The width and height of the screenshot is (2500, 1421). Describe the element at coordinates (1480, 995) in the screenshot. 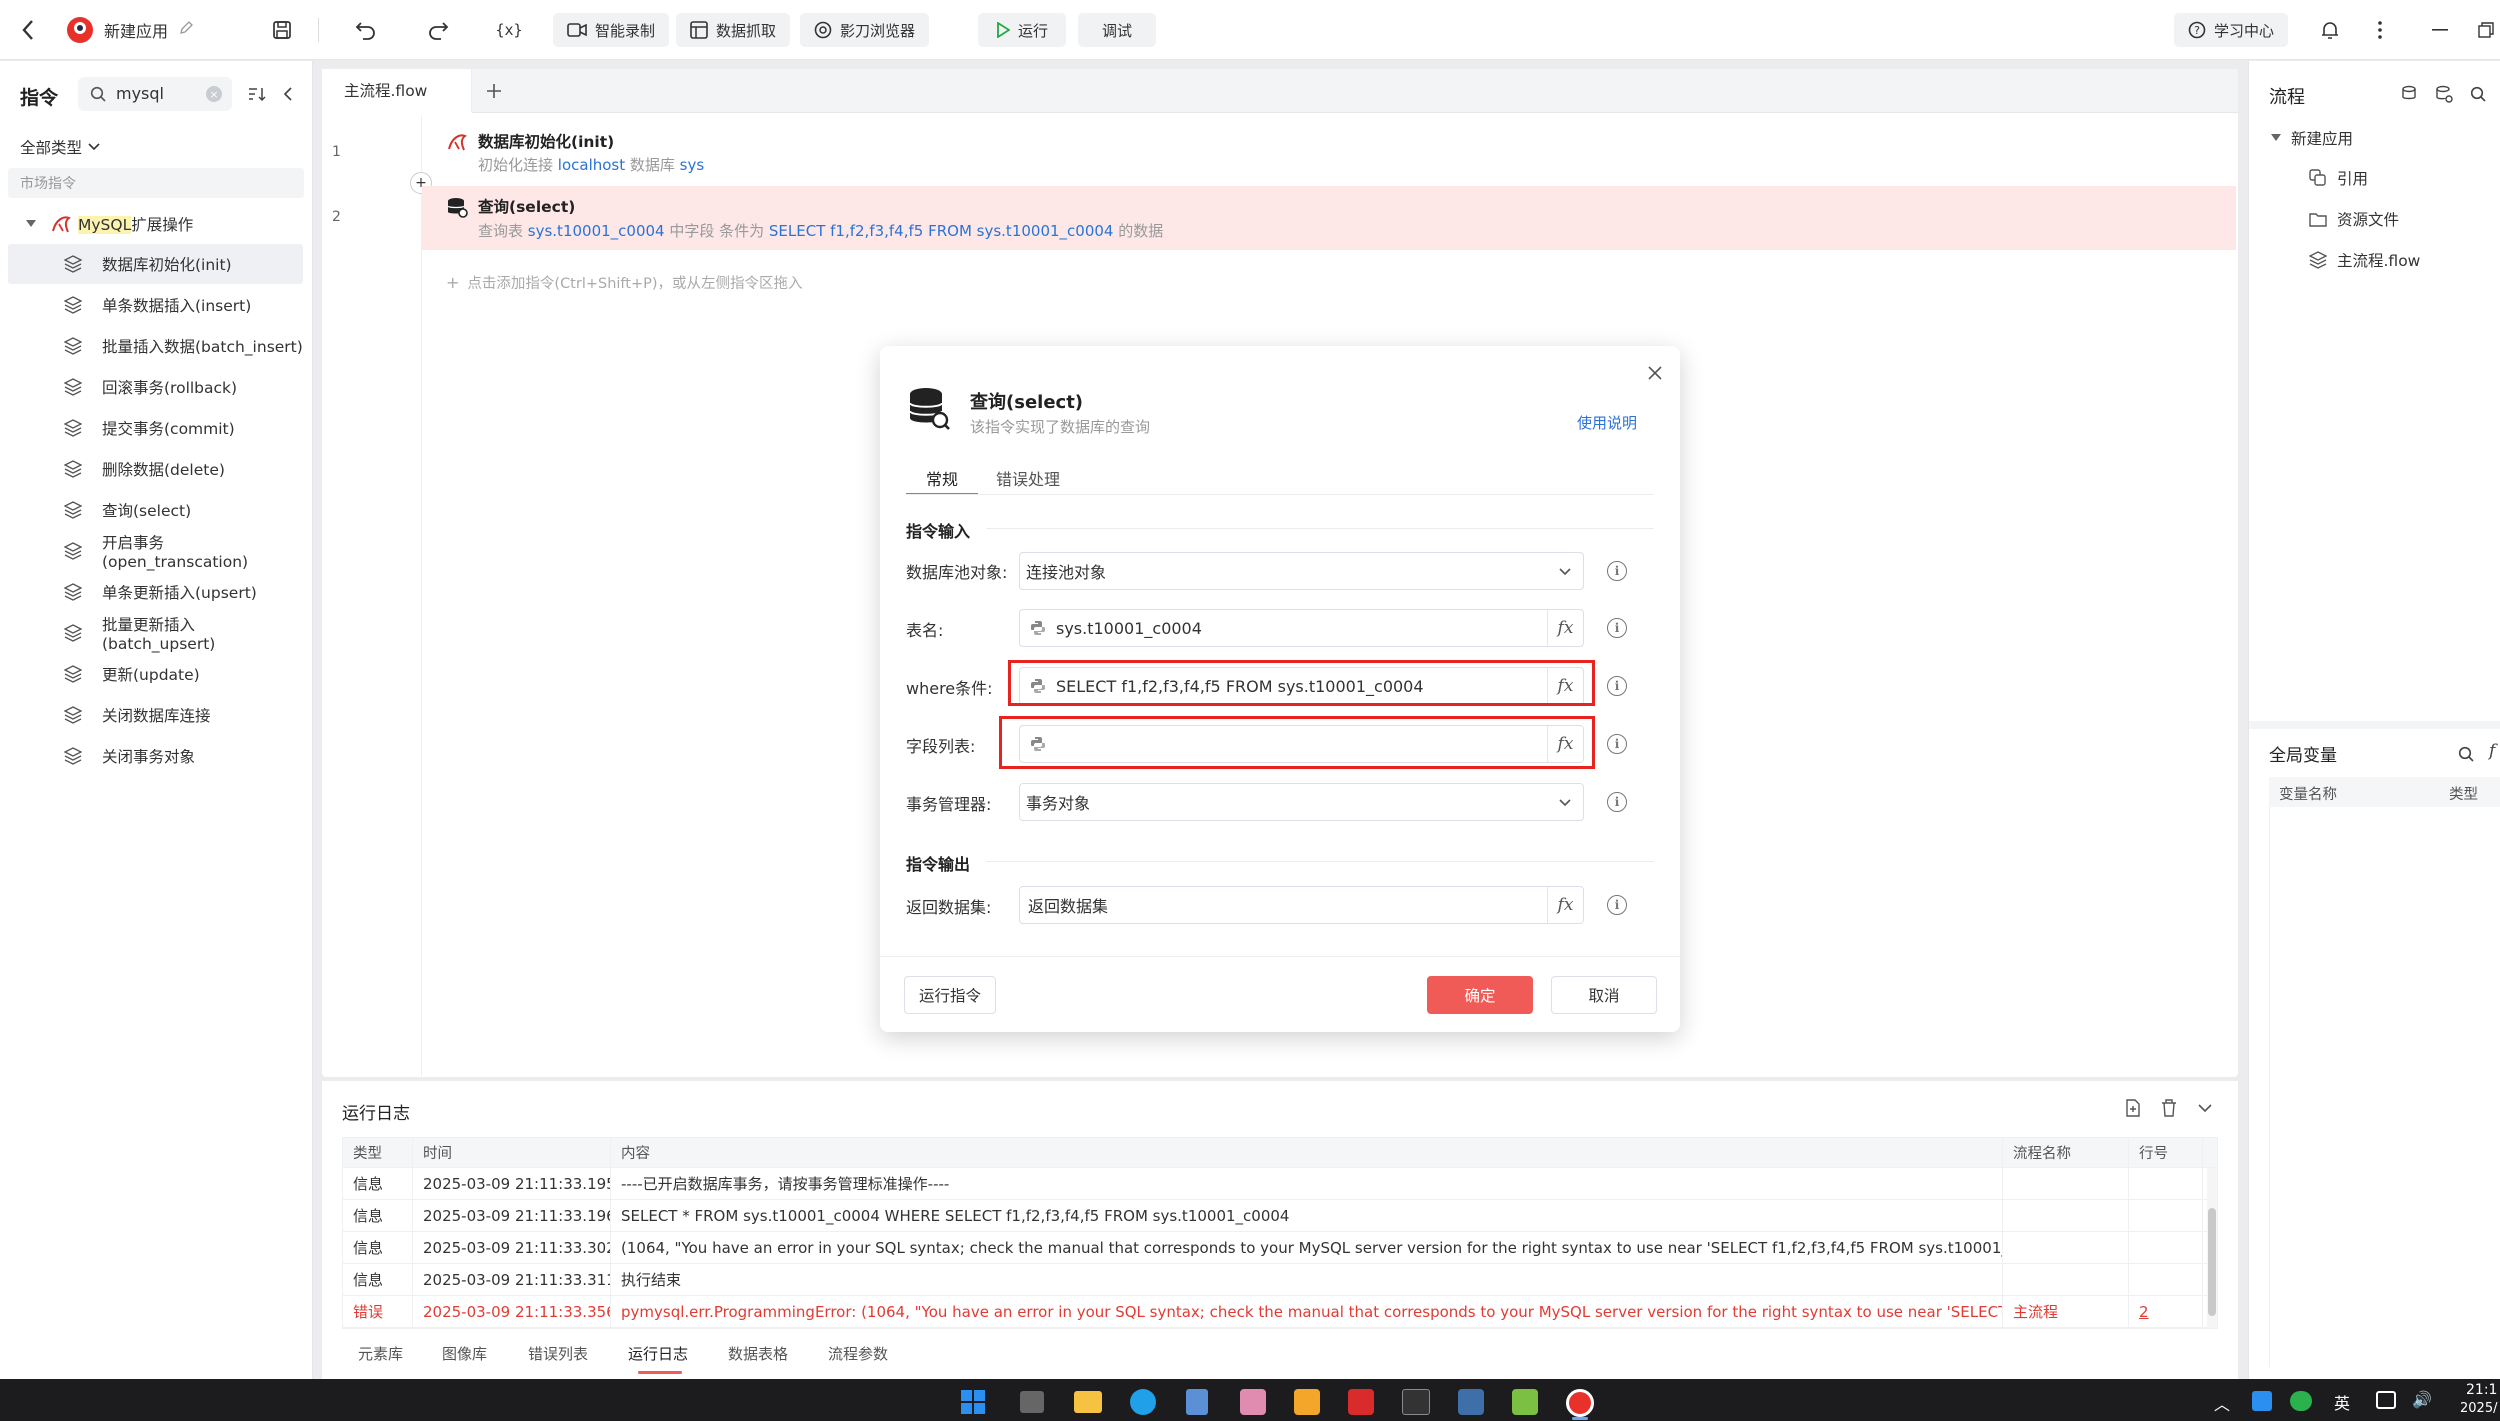

I see `confirm-button: 确定` at that location.